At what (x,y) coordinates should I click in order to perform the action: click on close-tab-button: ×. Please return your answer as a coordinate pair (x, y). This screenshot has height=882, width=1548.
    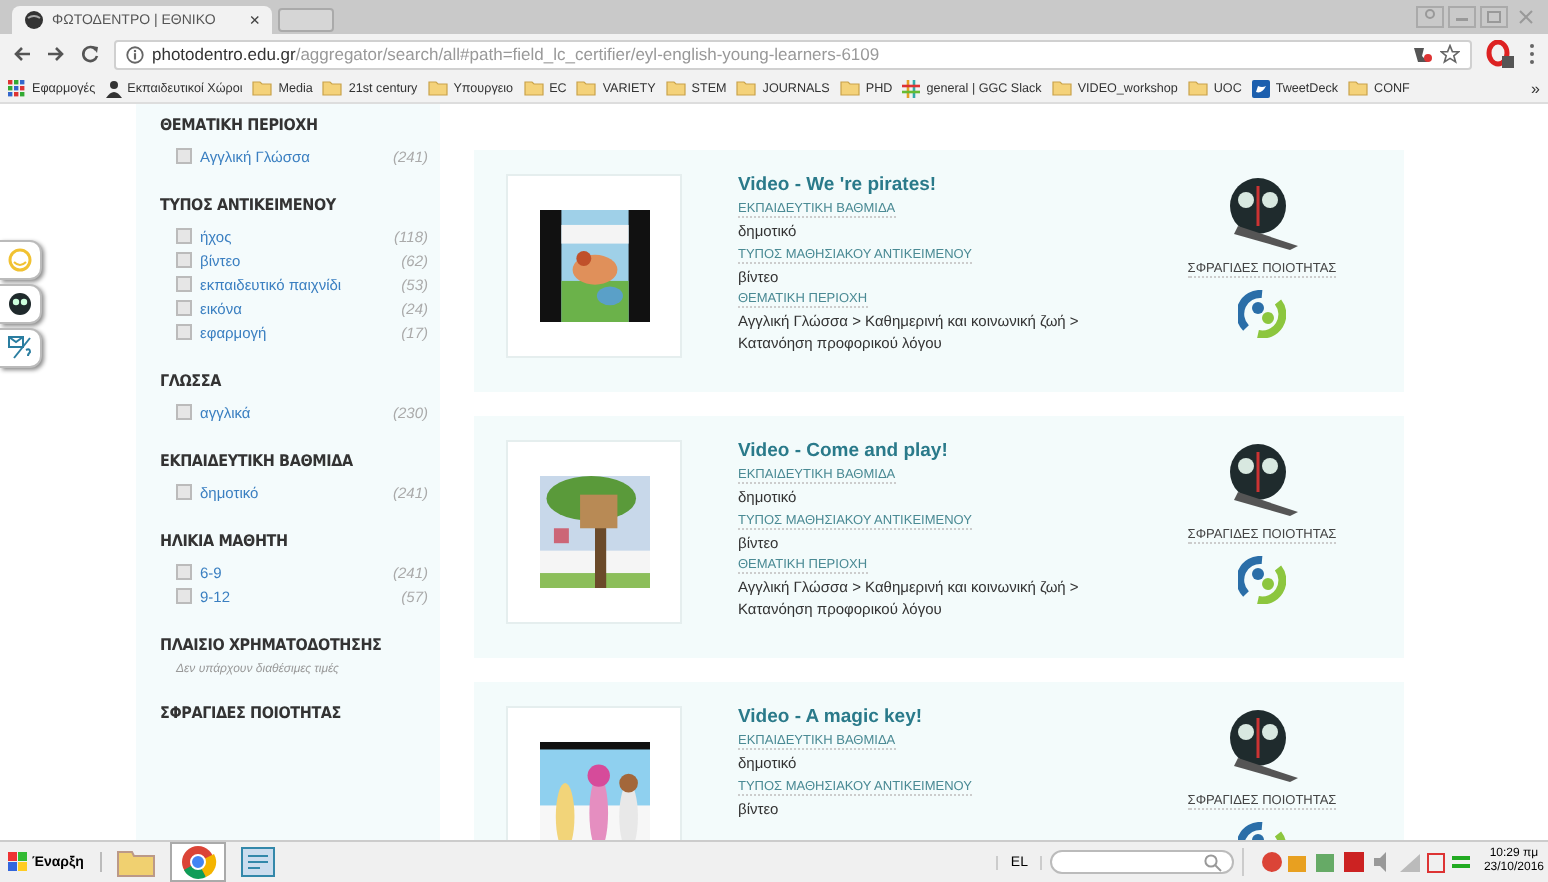
    Looking at the image, I should click on (254, 20).